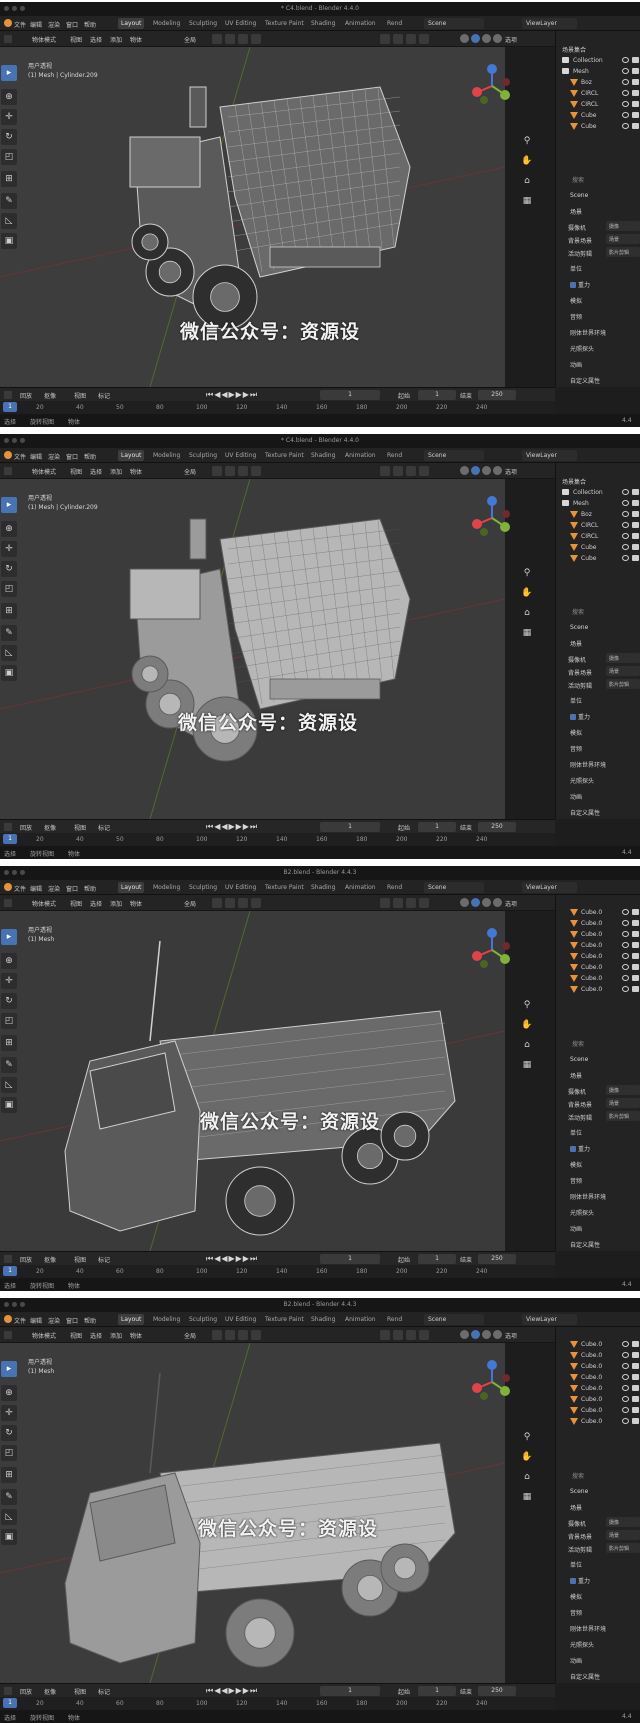 The height and width of the screenshot is (1723, 640). Describe the element at coordinates (50, 827) in the screenshot. I see `keying-menu: 抠像` at that location.